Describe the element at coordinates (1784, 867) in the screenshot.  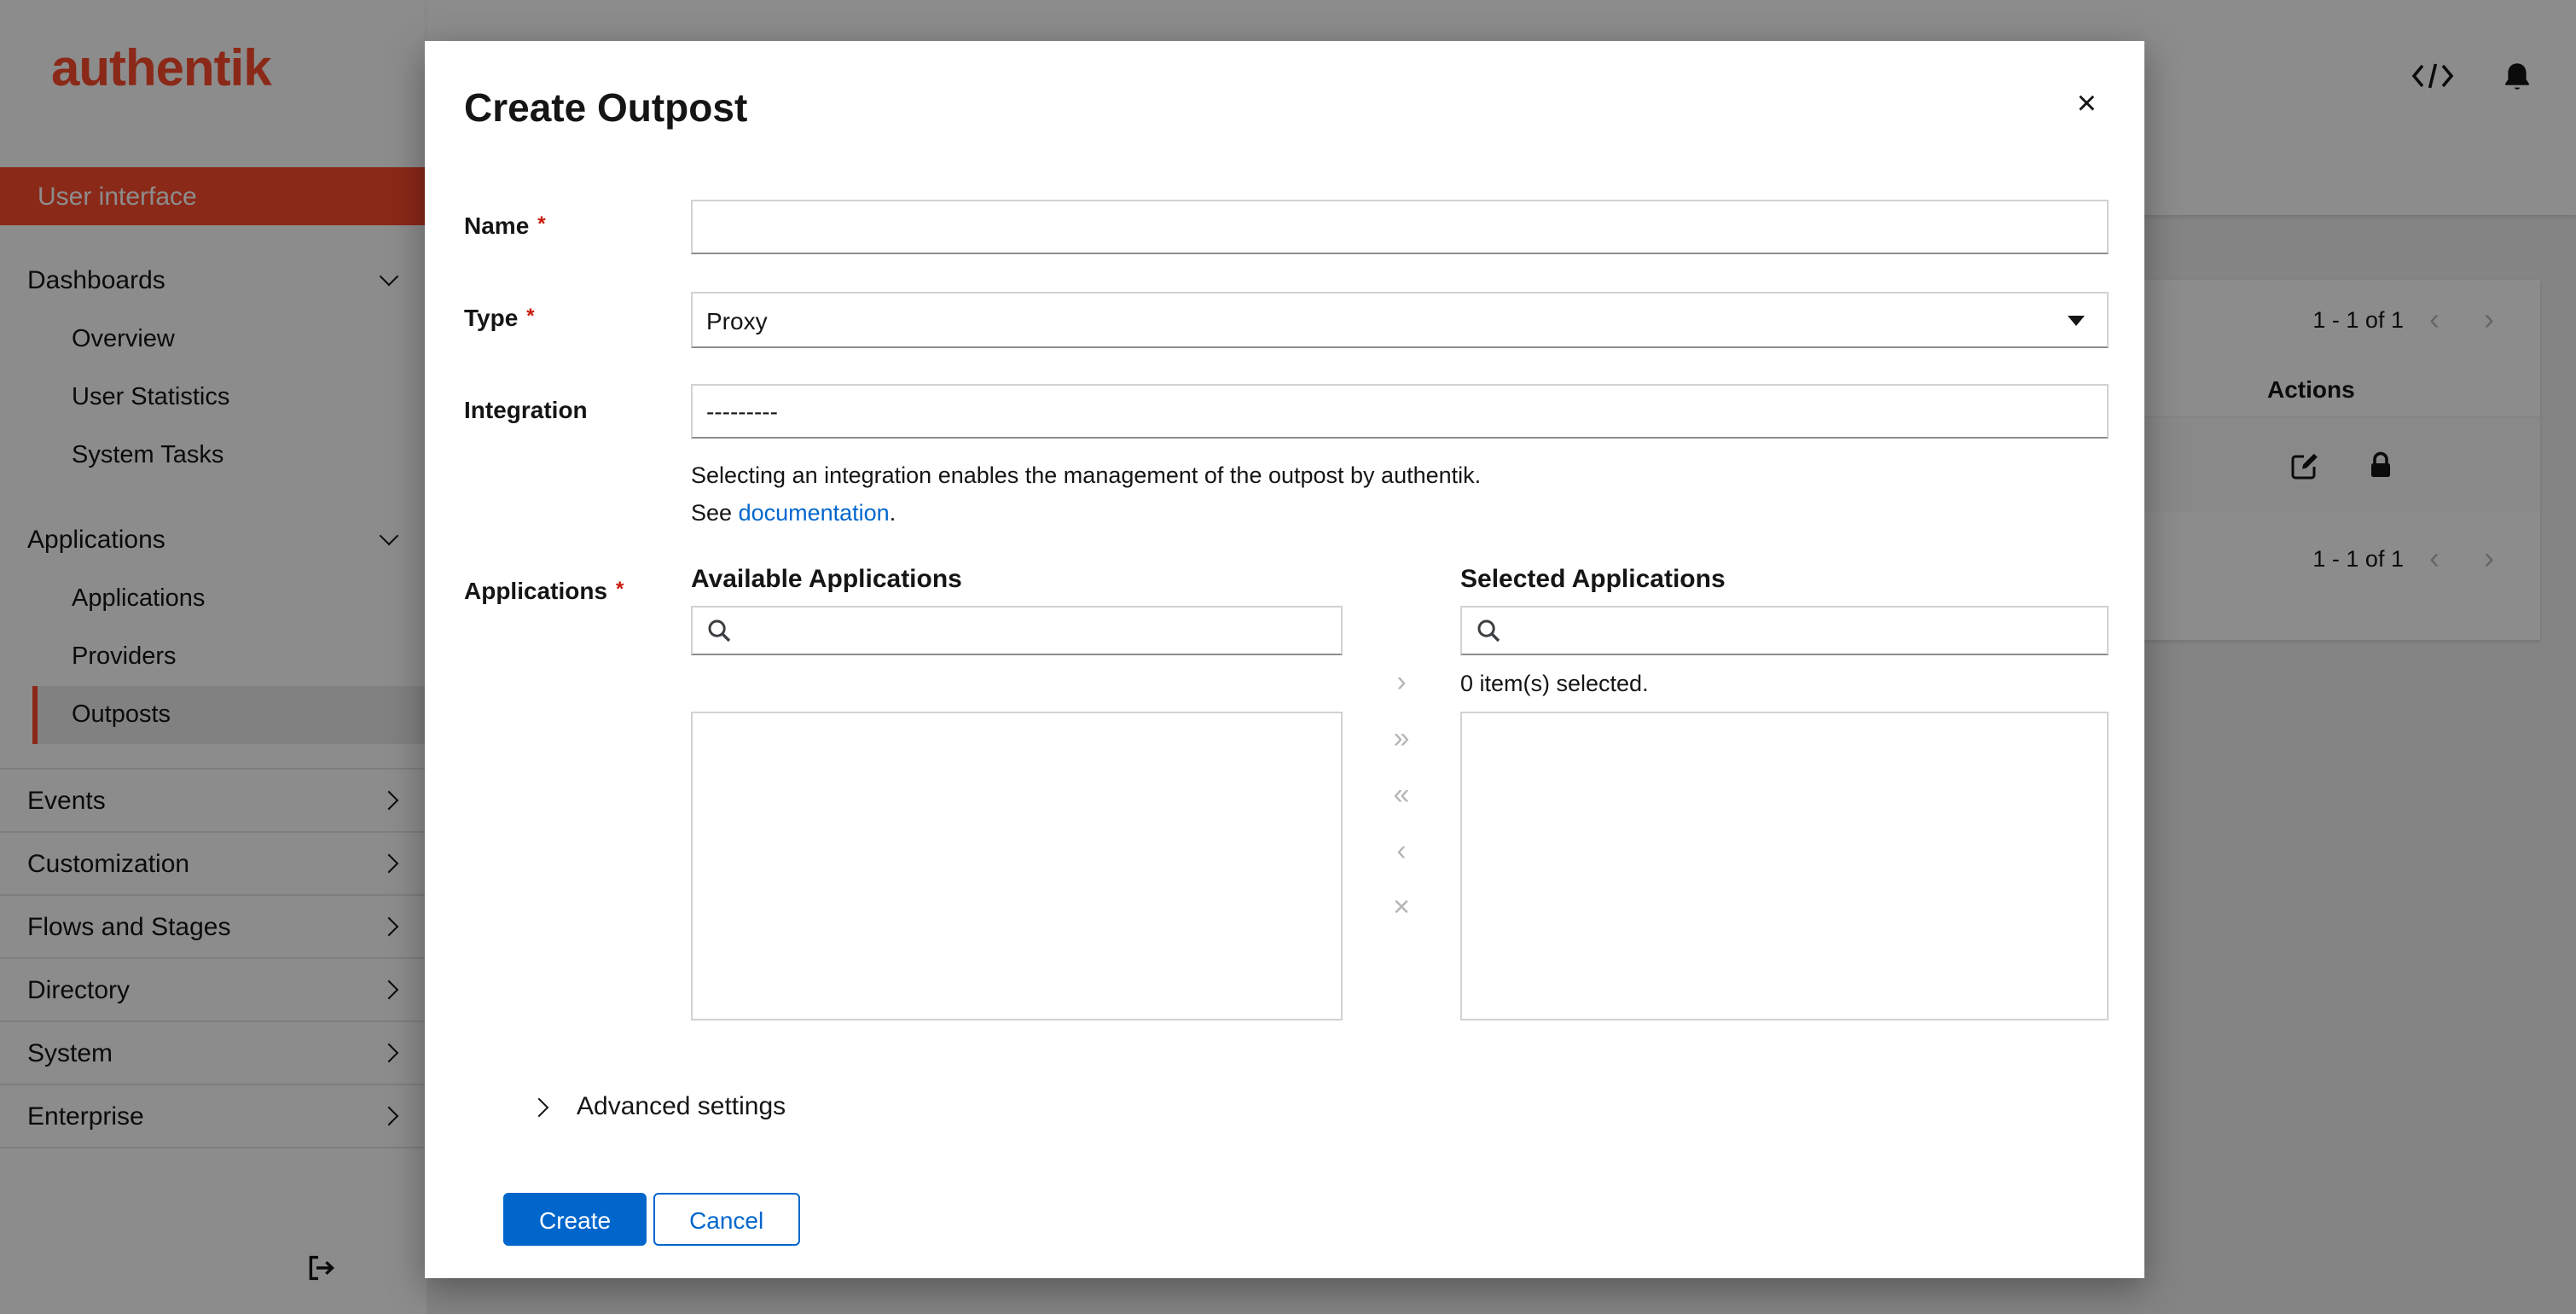
I see `selected-listbox` at that location.